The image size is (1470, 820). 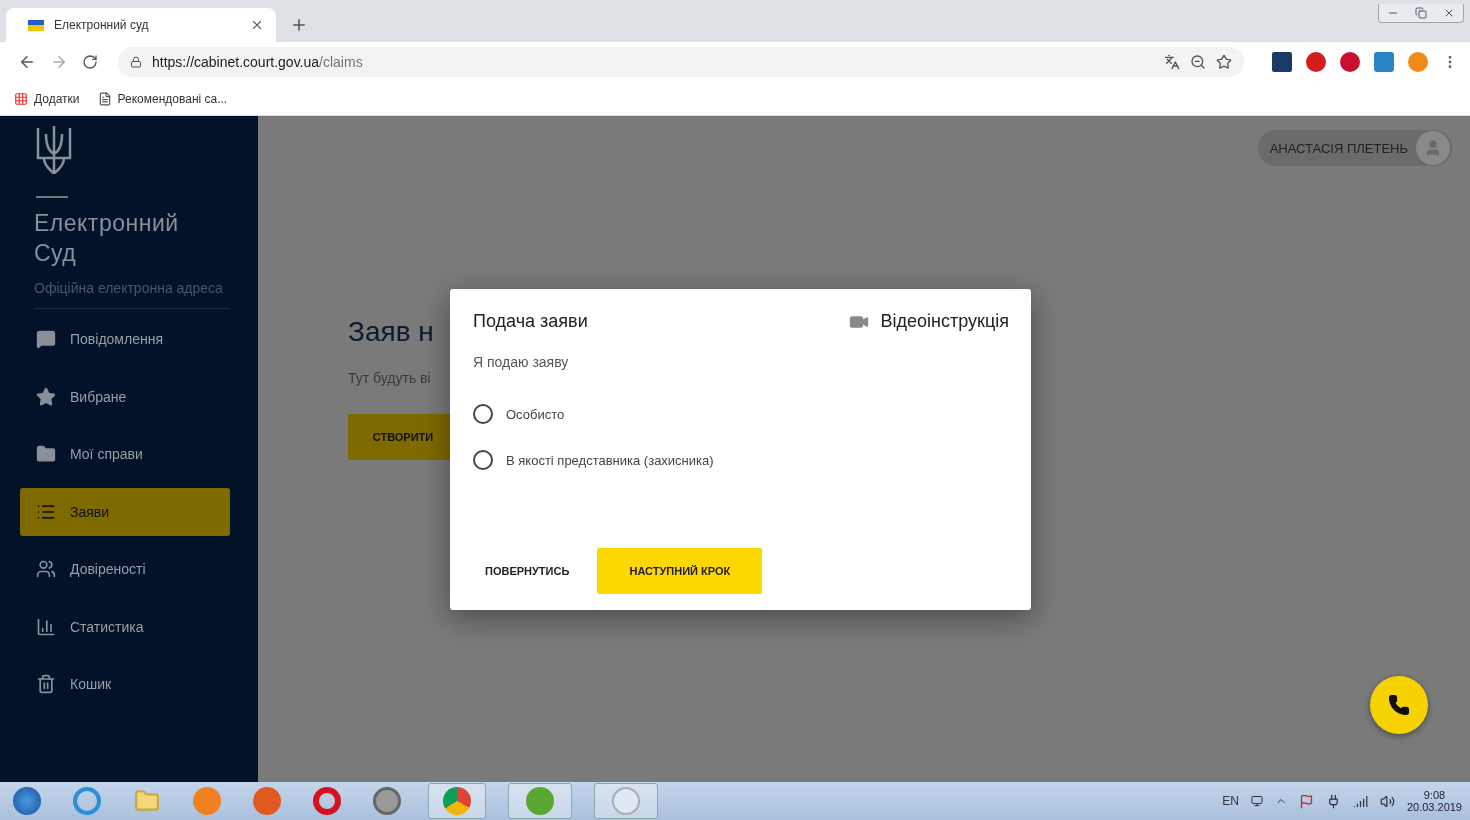 What do you see at coordinates (21, 98) in the screenshot?
I see `apps-grid-icon` at bounding box center [21, 98].